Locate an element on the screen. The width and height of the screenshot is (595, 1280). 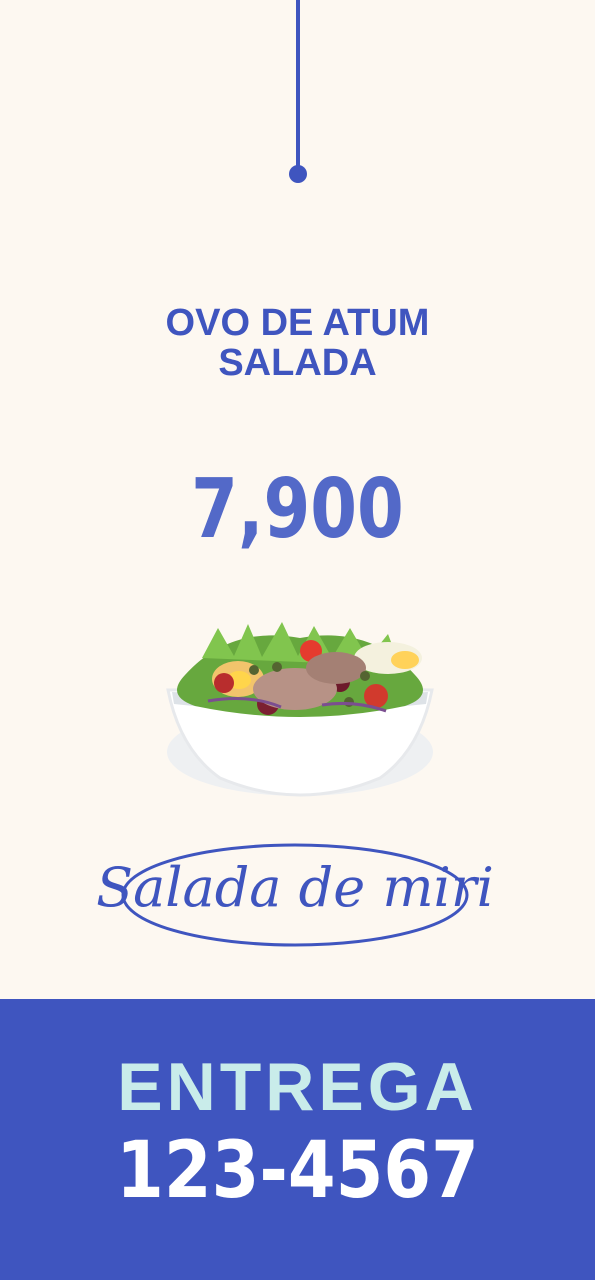
hanger-dot-icon is located at coordinates (298, 174).